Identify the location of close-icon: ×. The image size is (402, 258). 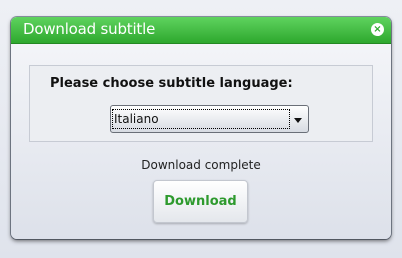
(377, 29).